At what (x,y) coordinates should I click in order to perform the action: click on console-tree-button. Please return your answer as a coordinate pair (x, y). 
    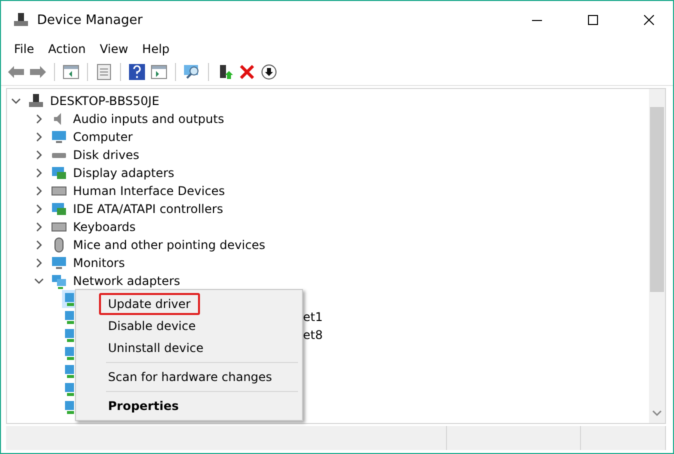
    Looking at the image, I should click on (71, 72).